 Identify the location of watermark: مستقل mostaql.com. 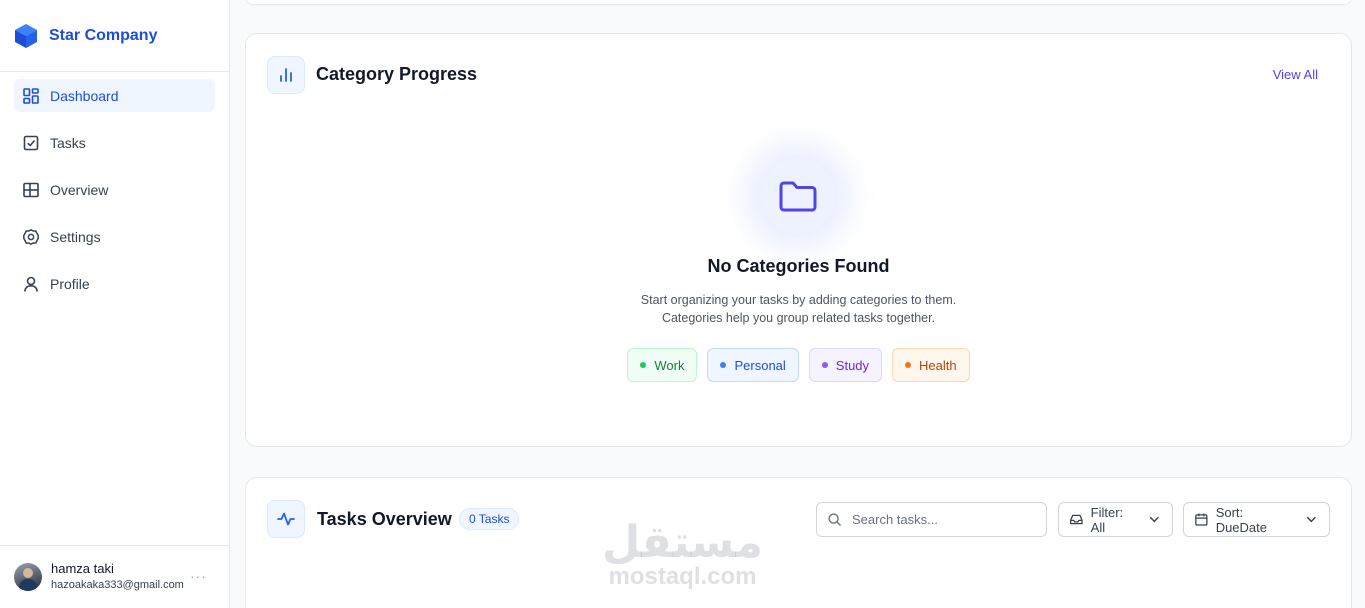
(682, 553).